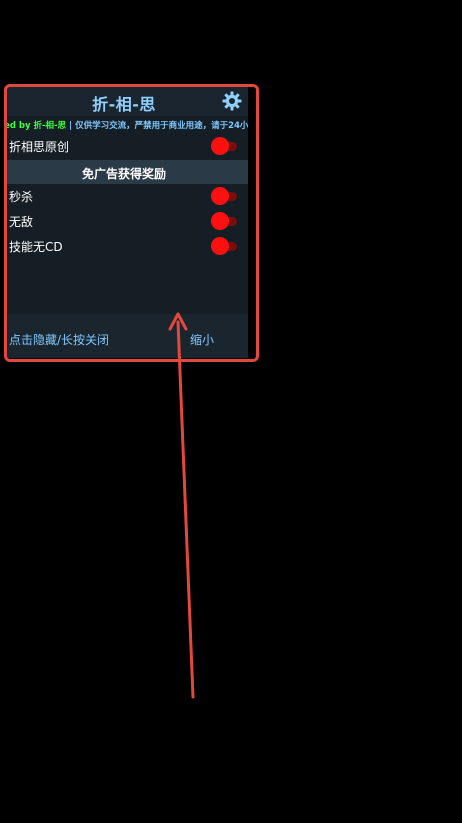 Image resolution: width=462 pixels, height=823 pixels. I want to click on section-header: 免广告获得奖励, so click(127, 172).